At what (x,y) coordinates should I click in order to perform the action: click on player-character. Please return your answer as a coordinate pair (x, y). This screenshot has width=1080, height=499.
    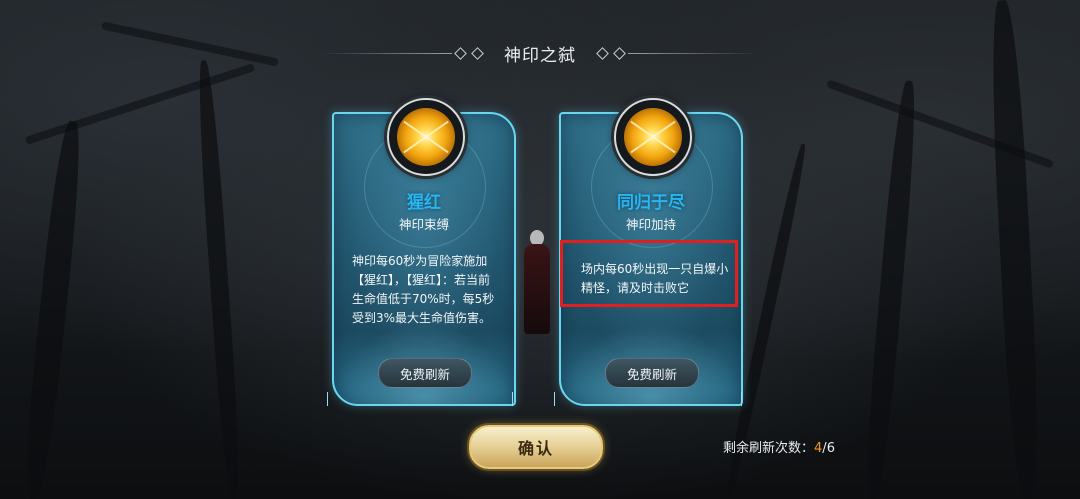
    Looking at the image, I should click on (538, 285).